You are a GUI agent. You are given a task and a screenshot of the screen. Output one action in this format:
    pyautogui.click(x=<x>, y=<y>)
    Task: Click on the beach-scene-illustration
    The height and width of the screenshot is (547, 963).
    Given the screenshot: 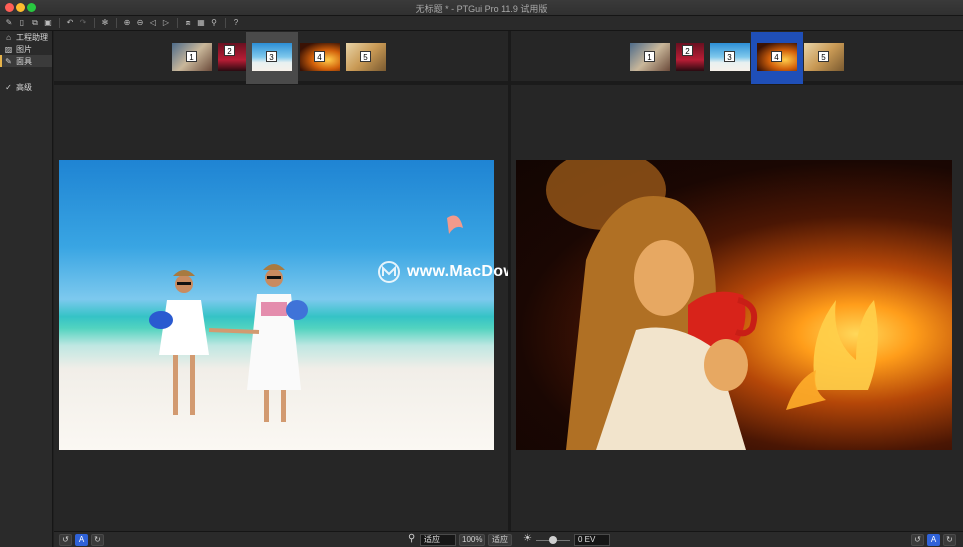 What is the action you would take?
    pyautogui.click(x=306, y=318)
    